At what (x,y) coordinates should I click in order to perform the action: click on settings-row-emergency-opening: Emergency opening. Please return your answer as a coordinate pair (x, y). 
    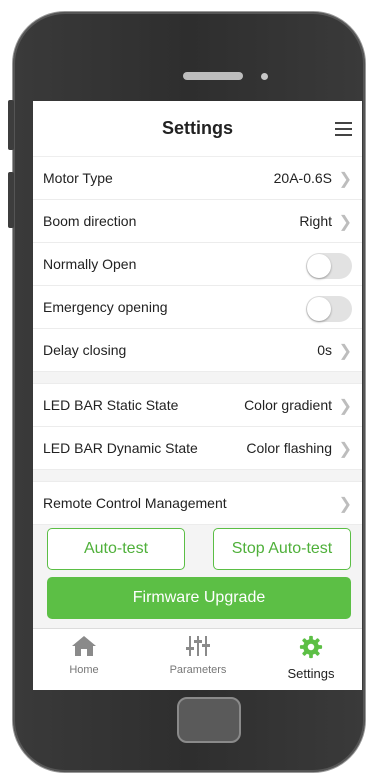
    Looking at the image, I should click on (197, 307).